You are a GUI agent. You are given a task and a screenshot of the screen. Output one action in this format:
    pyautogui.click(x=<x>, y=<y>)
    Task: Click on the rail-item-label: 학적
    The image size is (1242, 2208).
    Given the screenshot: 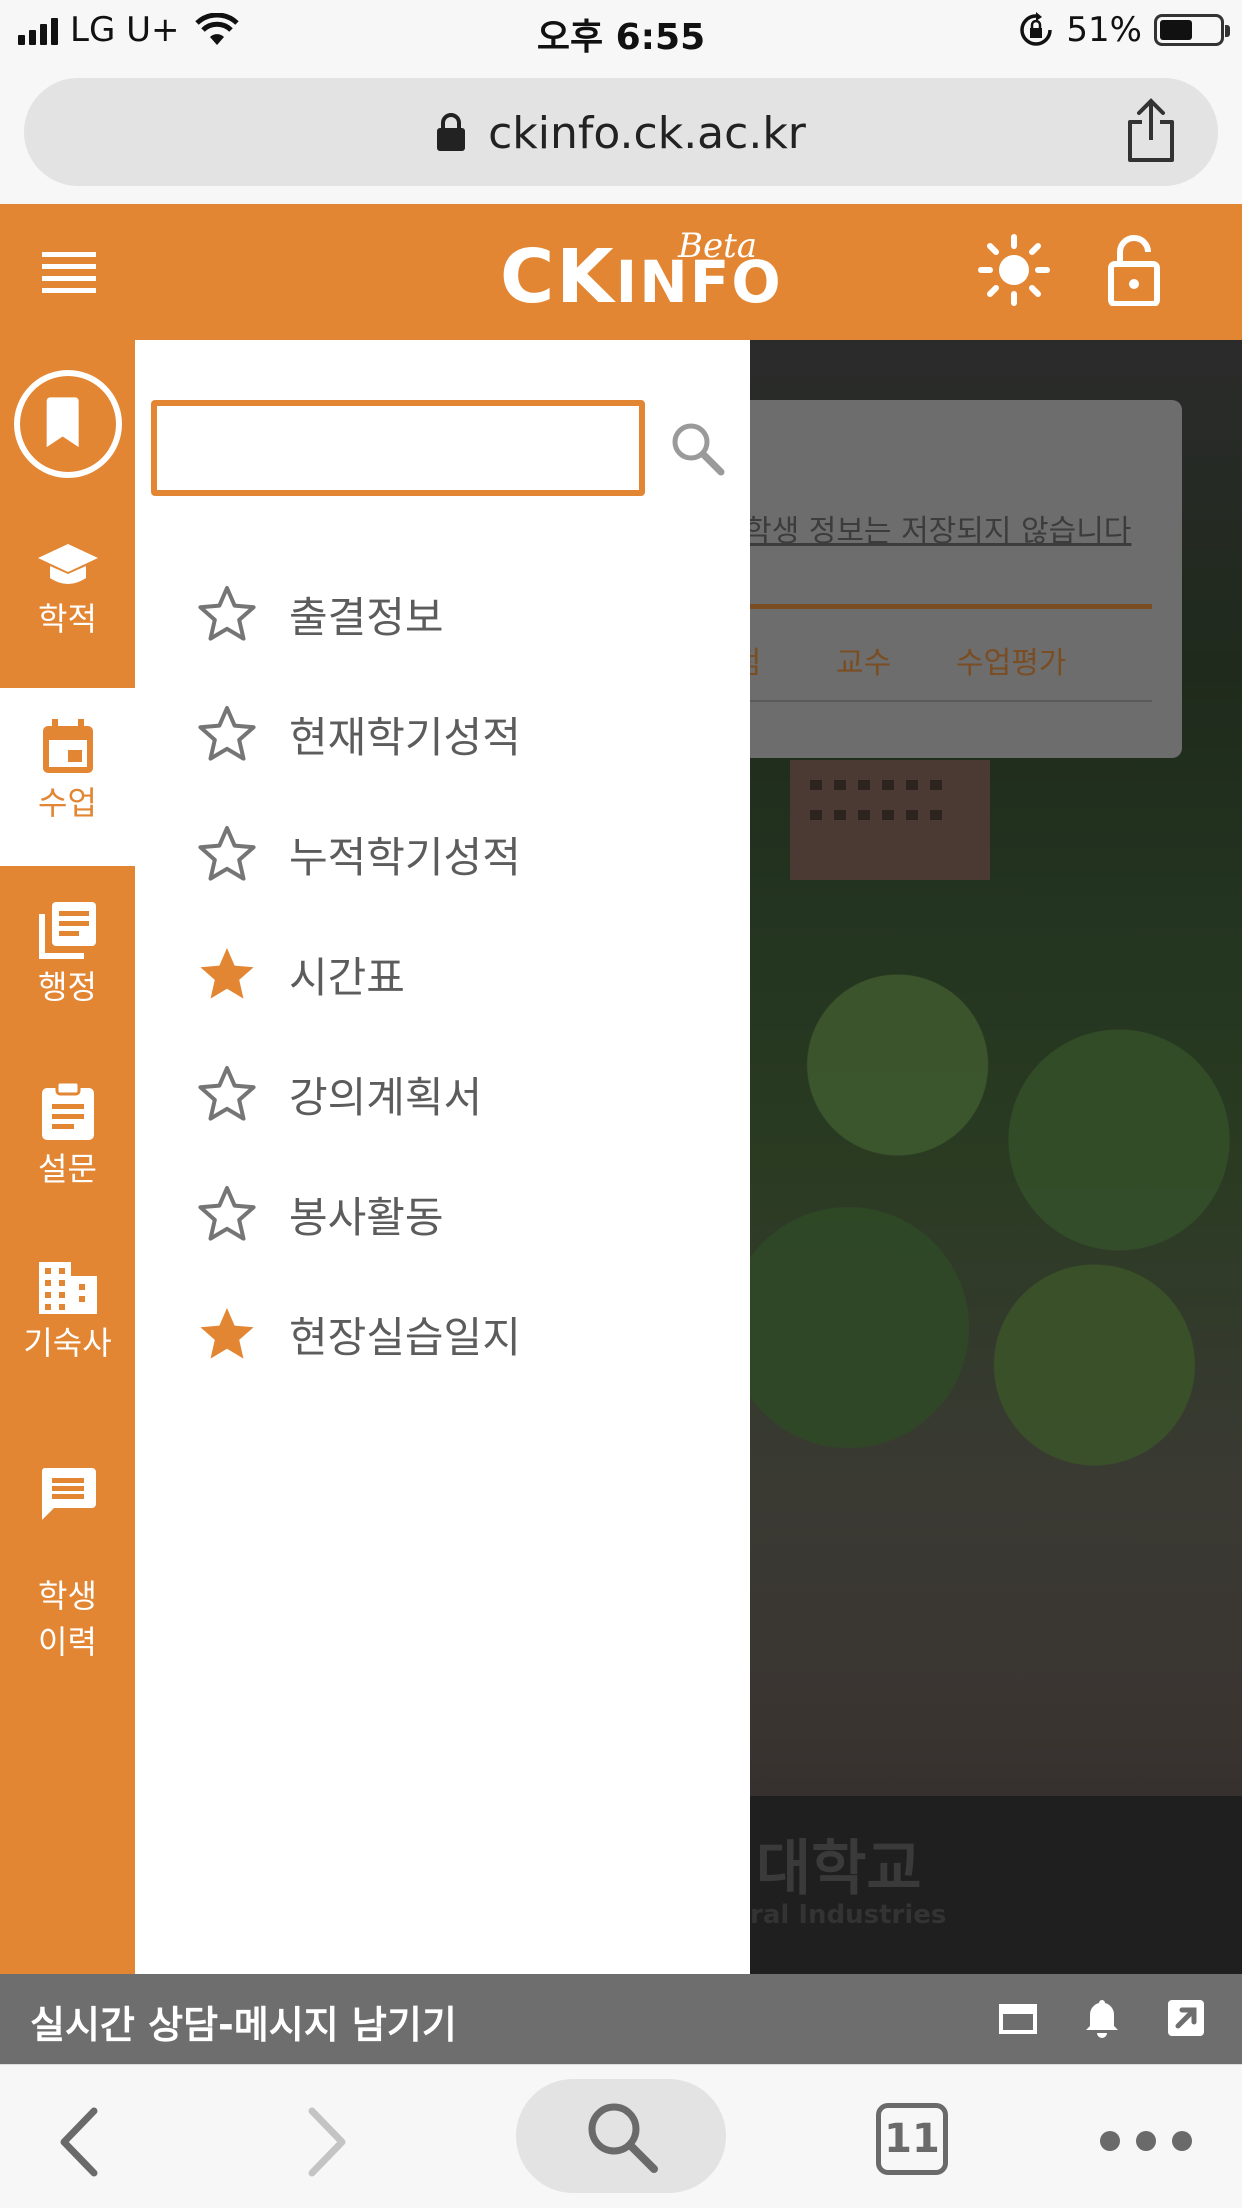 What is the action you would take?
    pyautogui.click(x=67, y=619)
    